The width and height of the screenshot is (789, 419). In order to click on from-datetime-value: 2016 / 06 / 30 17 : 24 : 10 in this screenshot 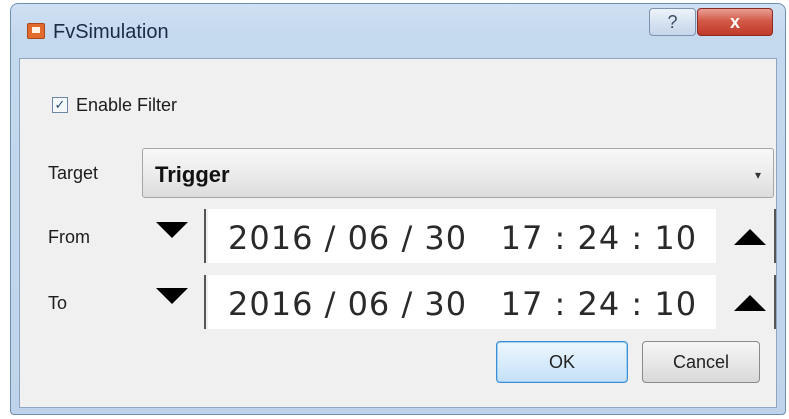, I will do `click(463, 238)`.